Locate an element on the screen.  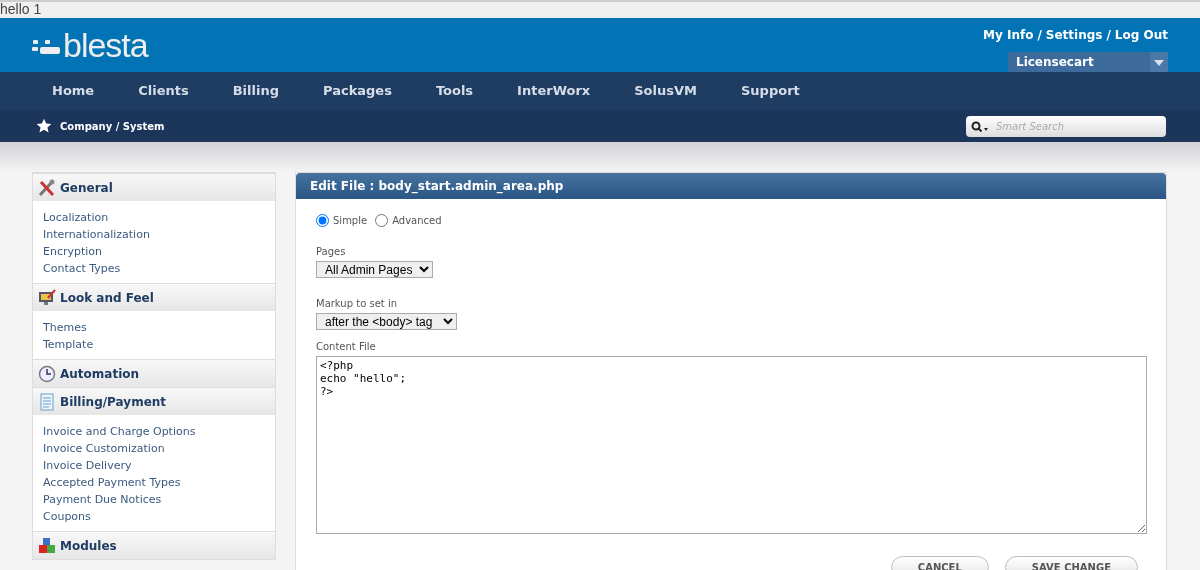
nav-tab: Tools is located at coordinates (454, 91).